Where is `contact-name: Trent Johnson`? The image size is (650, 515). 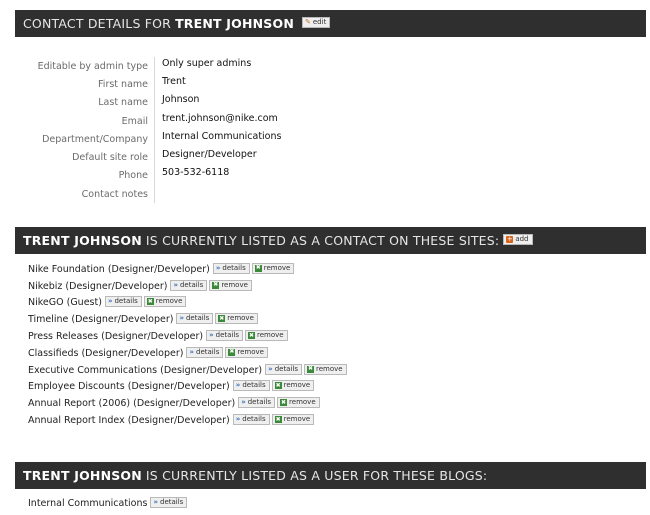
contact-name: Trent Johnson is located at coordinates (234, 23).